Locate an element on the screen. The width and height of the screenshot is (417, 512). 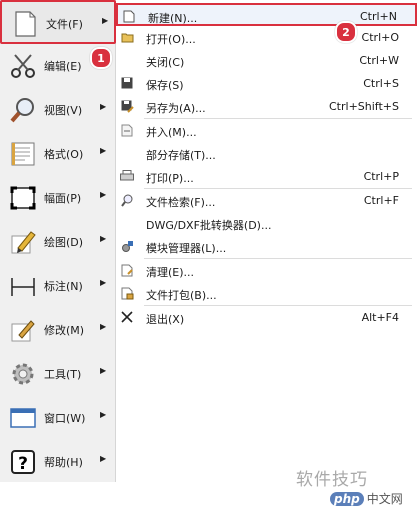
menu-dimension: 标注(N) ▶ is located at coordinates (58, 286).